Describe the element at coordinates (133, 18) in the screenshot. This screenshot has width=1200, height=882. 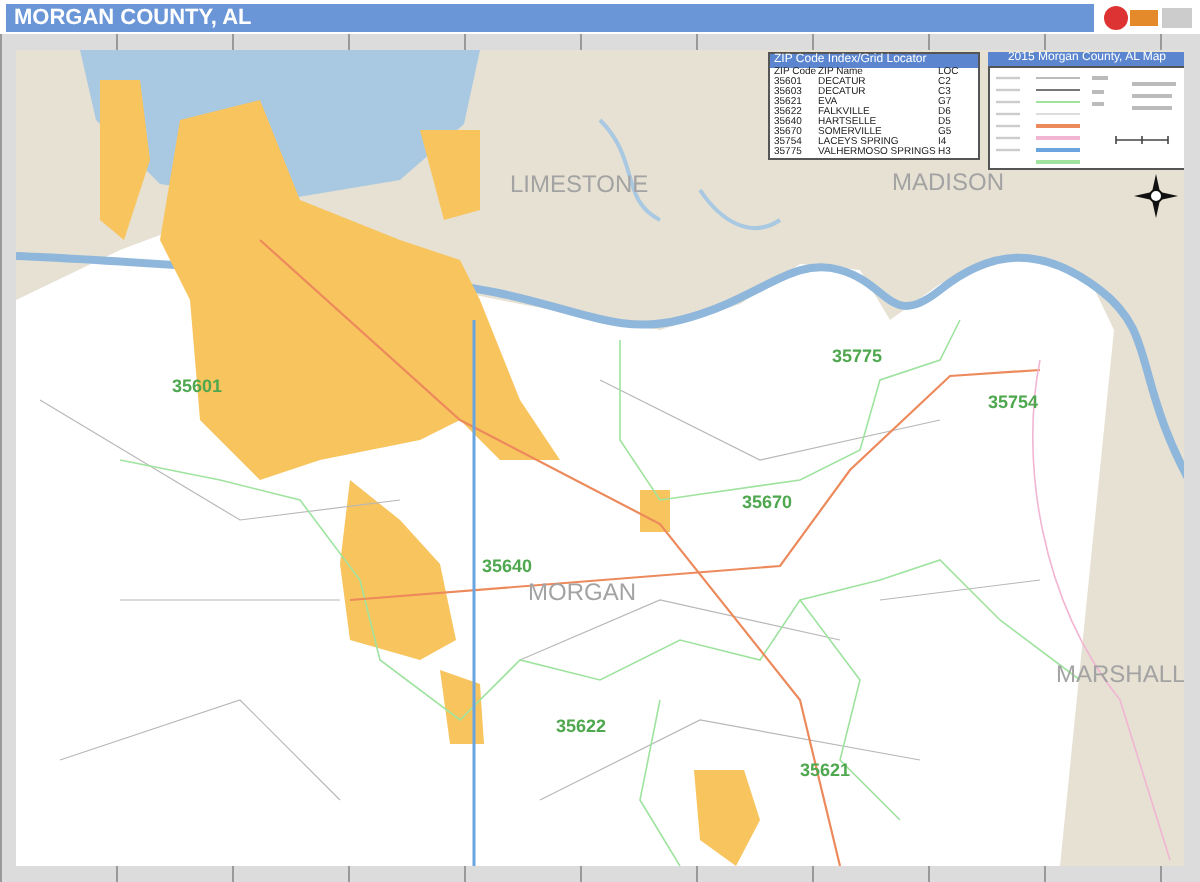
I see `map-title: MORGAN COUNTY, AL` at that location.